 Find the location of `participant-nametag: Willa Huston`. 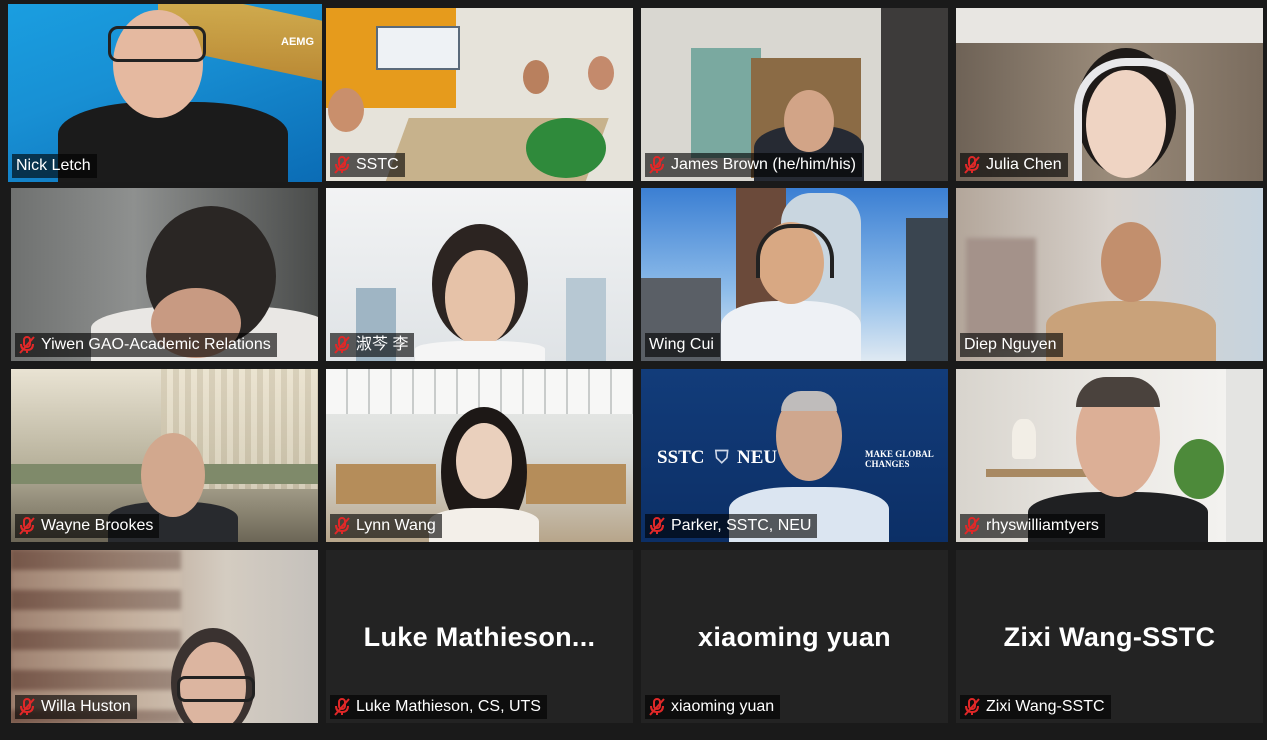

participant-nametag: Willa Huston is located at coordinates (76, 707).